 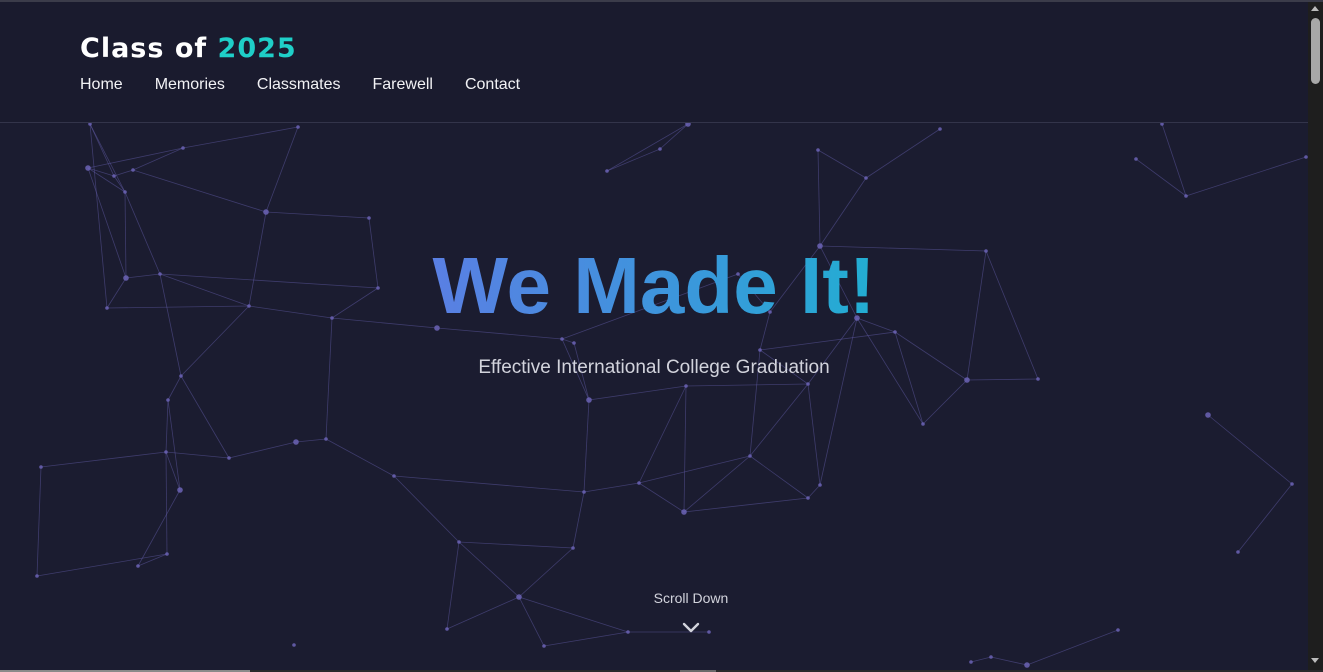 What do you see at coordinates (691, 628) in the screenshot?
I see `chevron-down-icon` at bounding box center [691, 628].